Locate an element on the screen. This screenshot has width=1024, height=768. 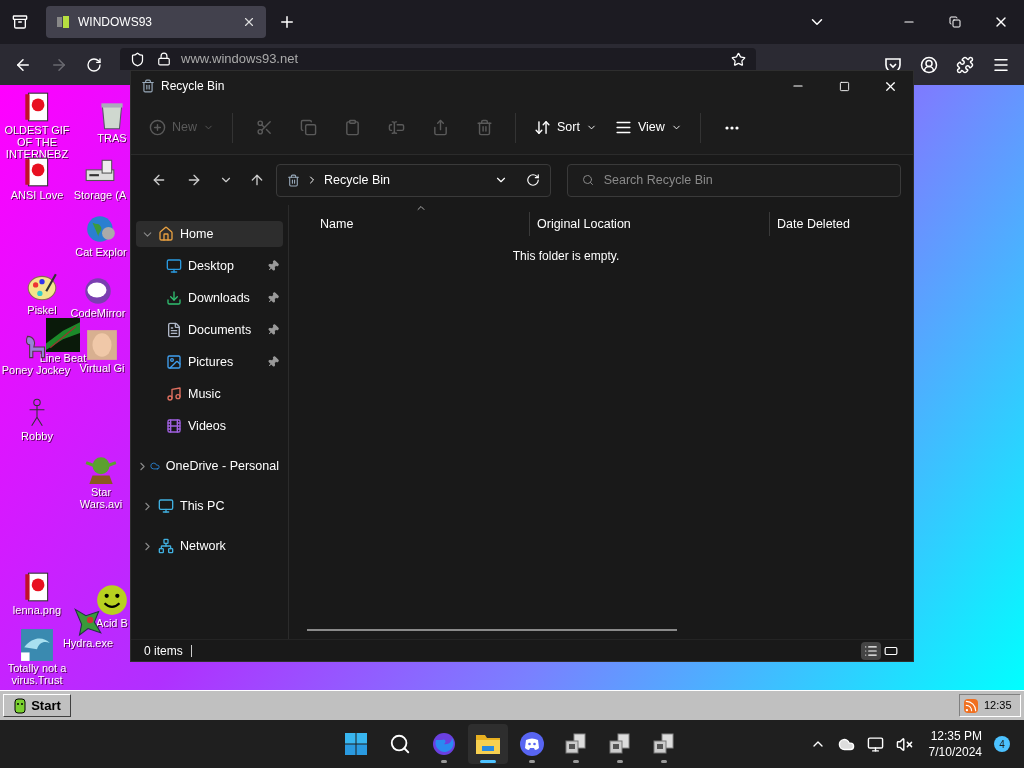
rss-icon is located at coordinates (971, 705).